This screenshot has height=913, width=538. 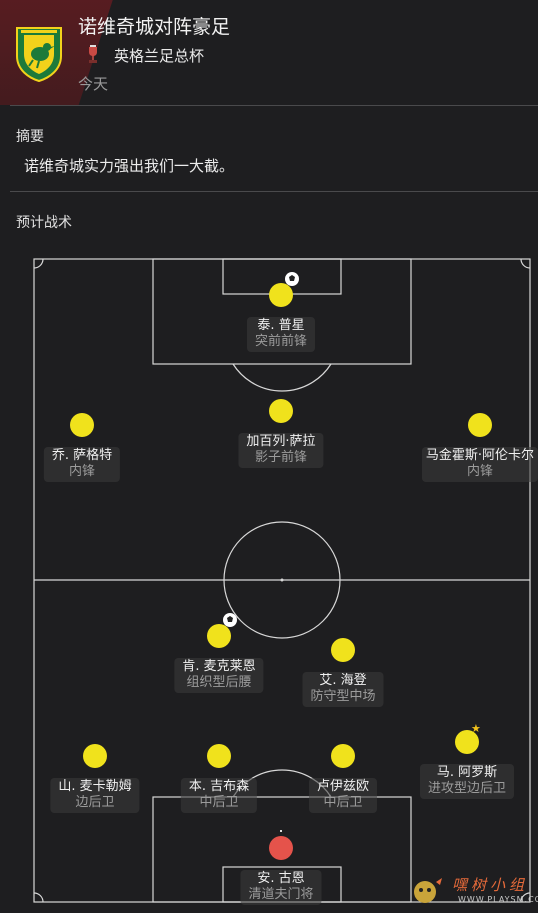 I want to click on player-name: 艾. 海登, so click(x=343, y=680).